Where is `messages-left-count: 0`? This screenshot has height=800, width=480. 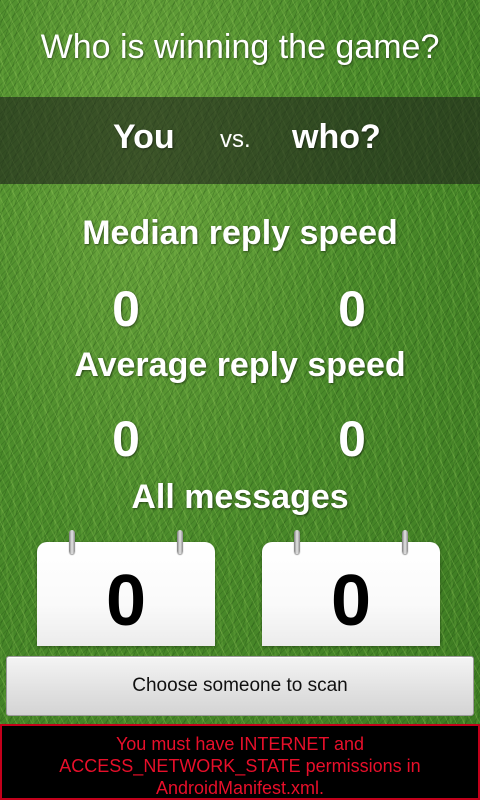
messages-left-count: 0 is located at coordinates (126, 601).